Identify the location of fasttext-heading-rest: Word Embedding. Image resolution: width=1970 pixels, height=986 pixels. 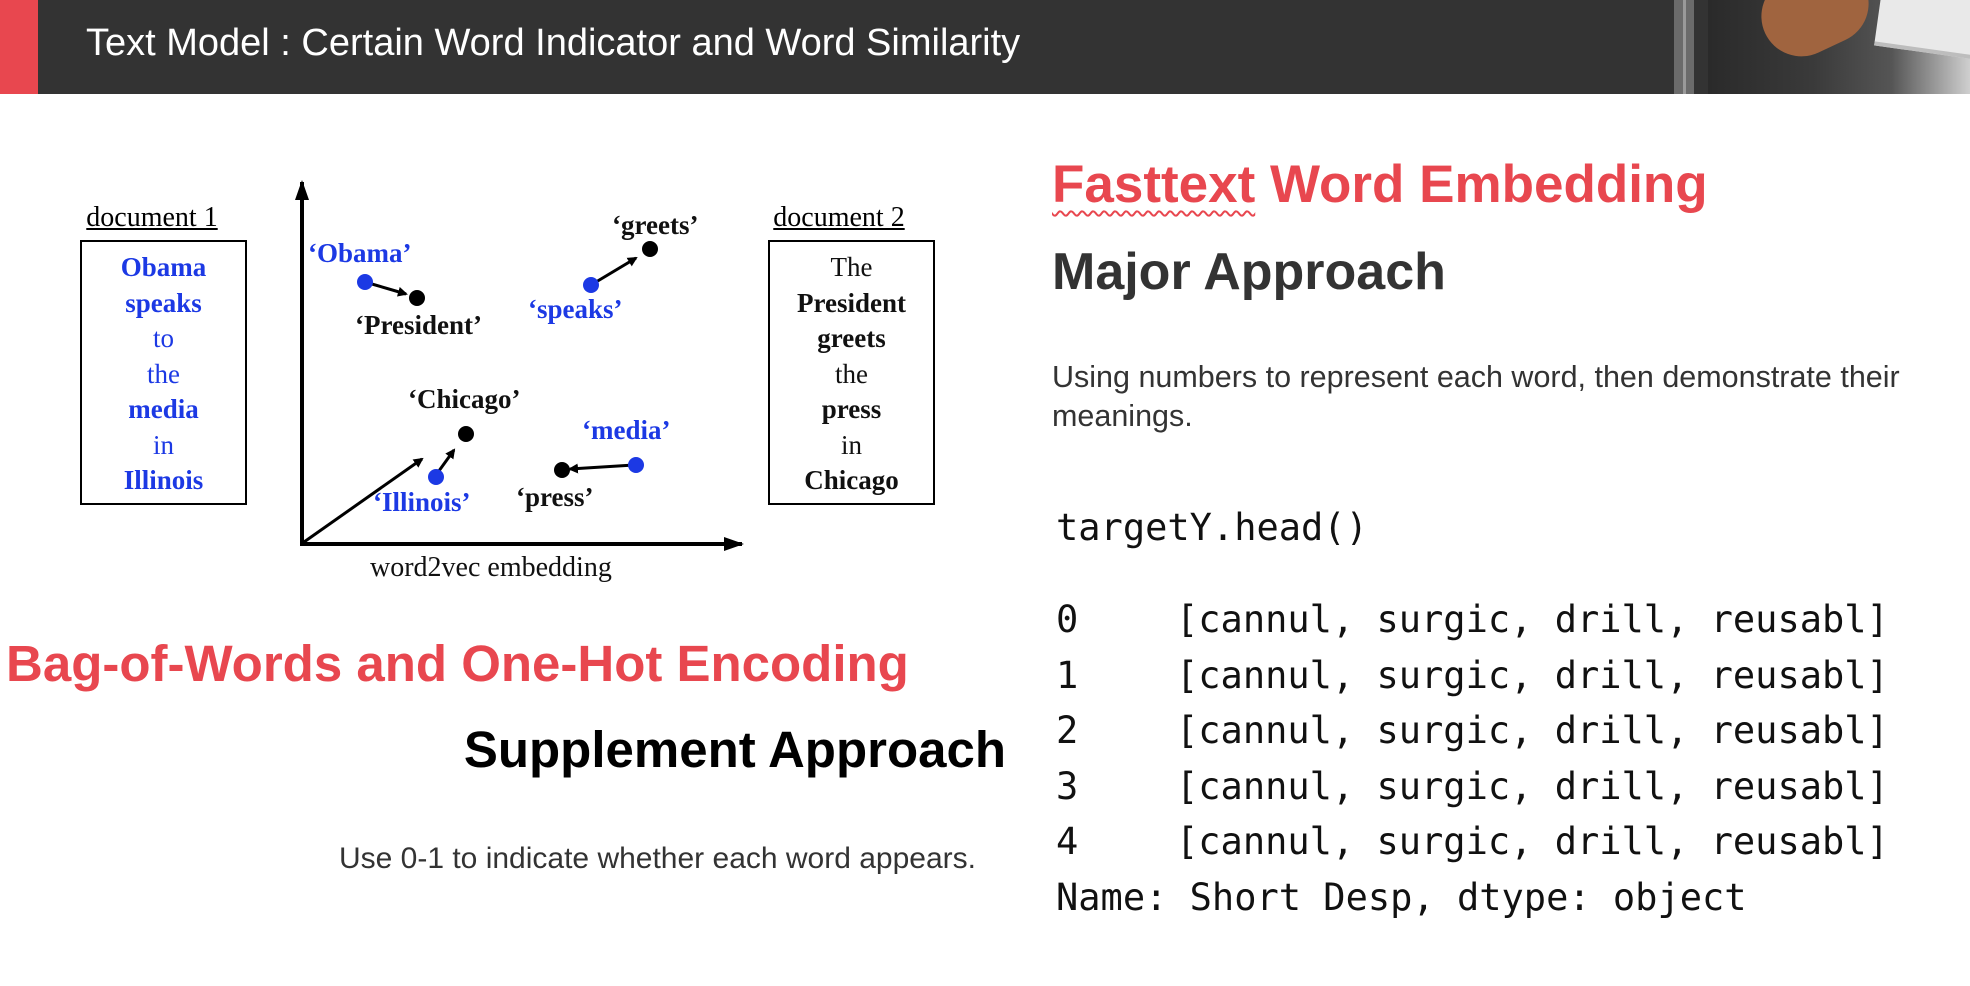
(1481, 184).